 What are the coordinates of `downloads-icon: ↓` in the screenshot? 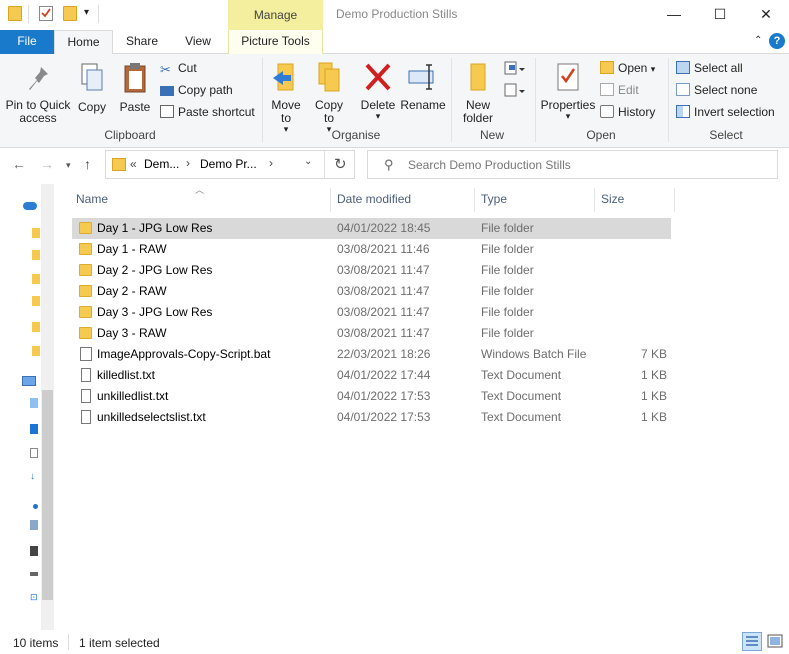 It's located at (34, 477).